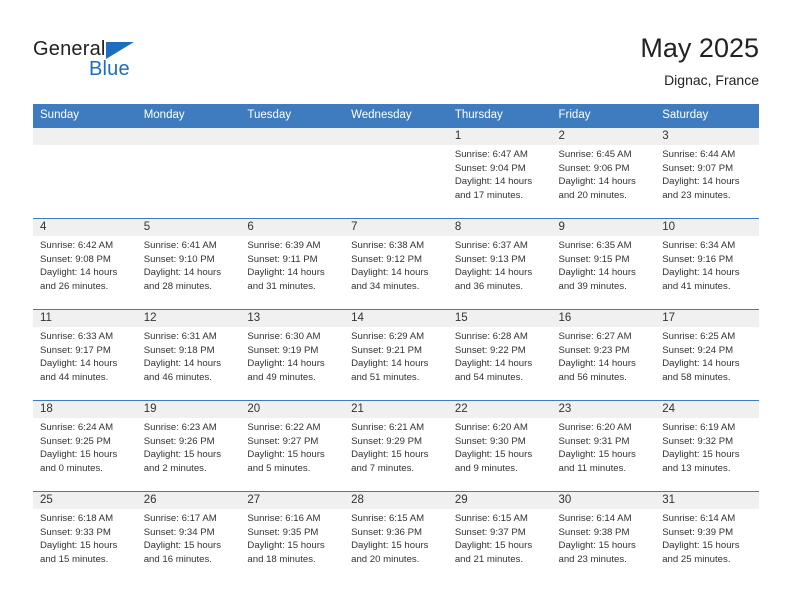 The height and width of the screenshot is (612, 792). Describe the element at coordinates (396, 500) in the screenshot. I see `day-number: 28` at that location.